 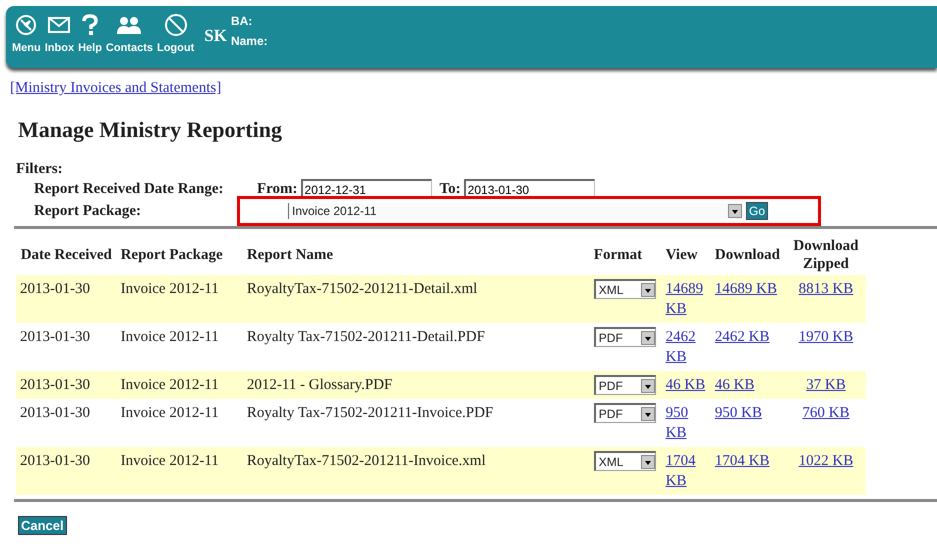 What do you see at coordinates (826, 337) in the screenshot?
I see `download-zipped-link: 1970 KB` at bounding box center [826, 337].